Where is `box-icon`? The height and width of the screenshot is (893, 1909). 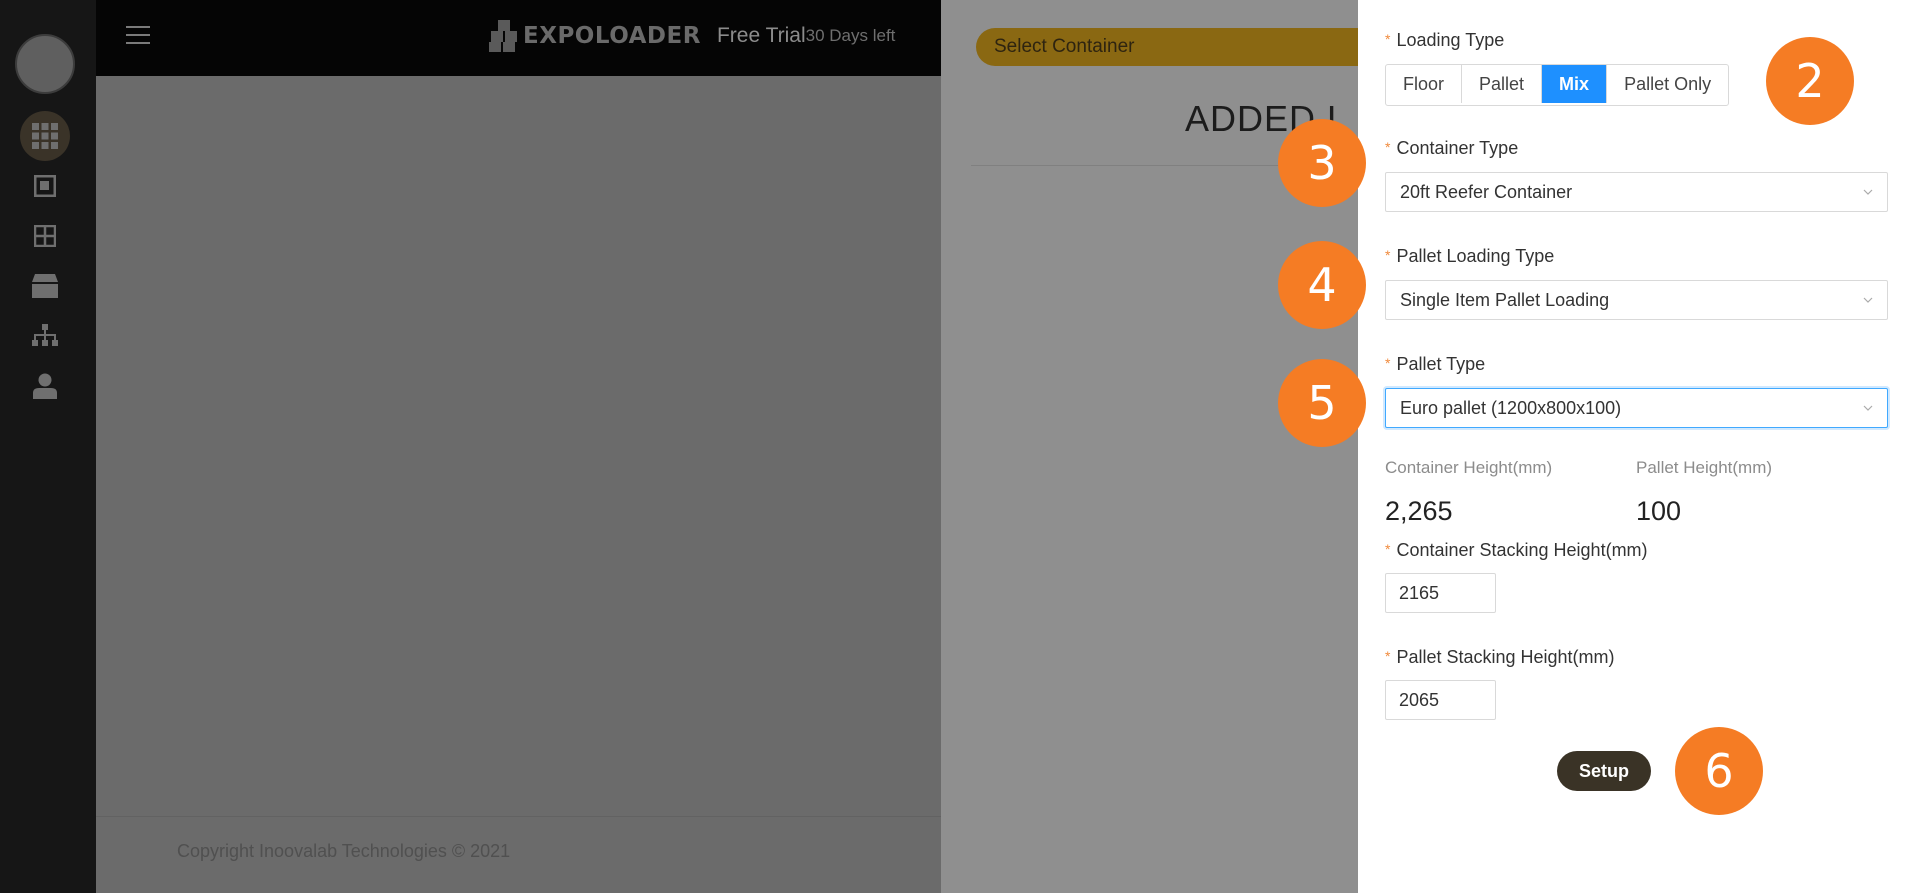 box-icon is located at coordinates (45, 286).